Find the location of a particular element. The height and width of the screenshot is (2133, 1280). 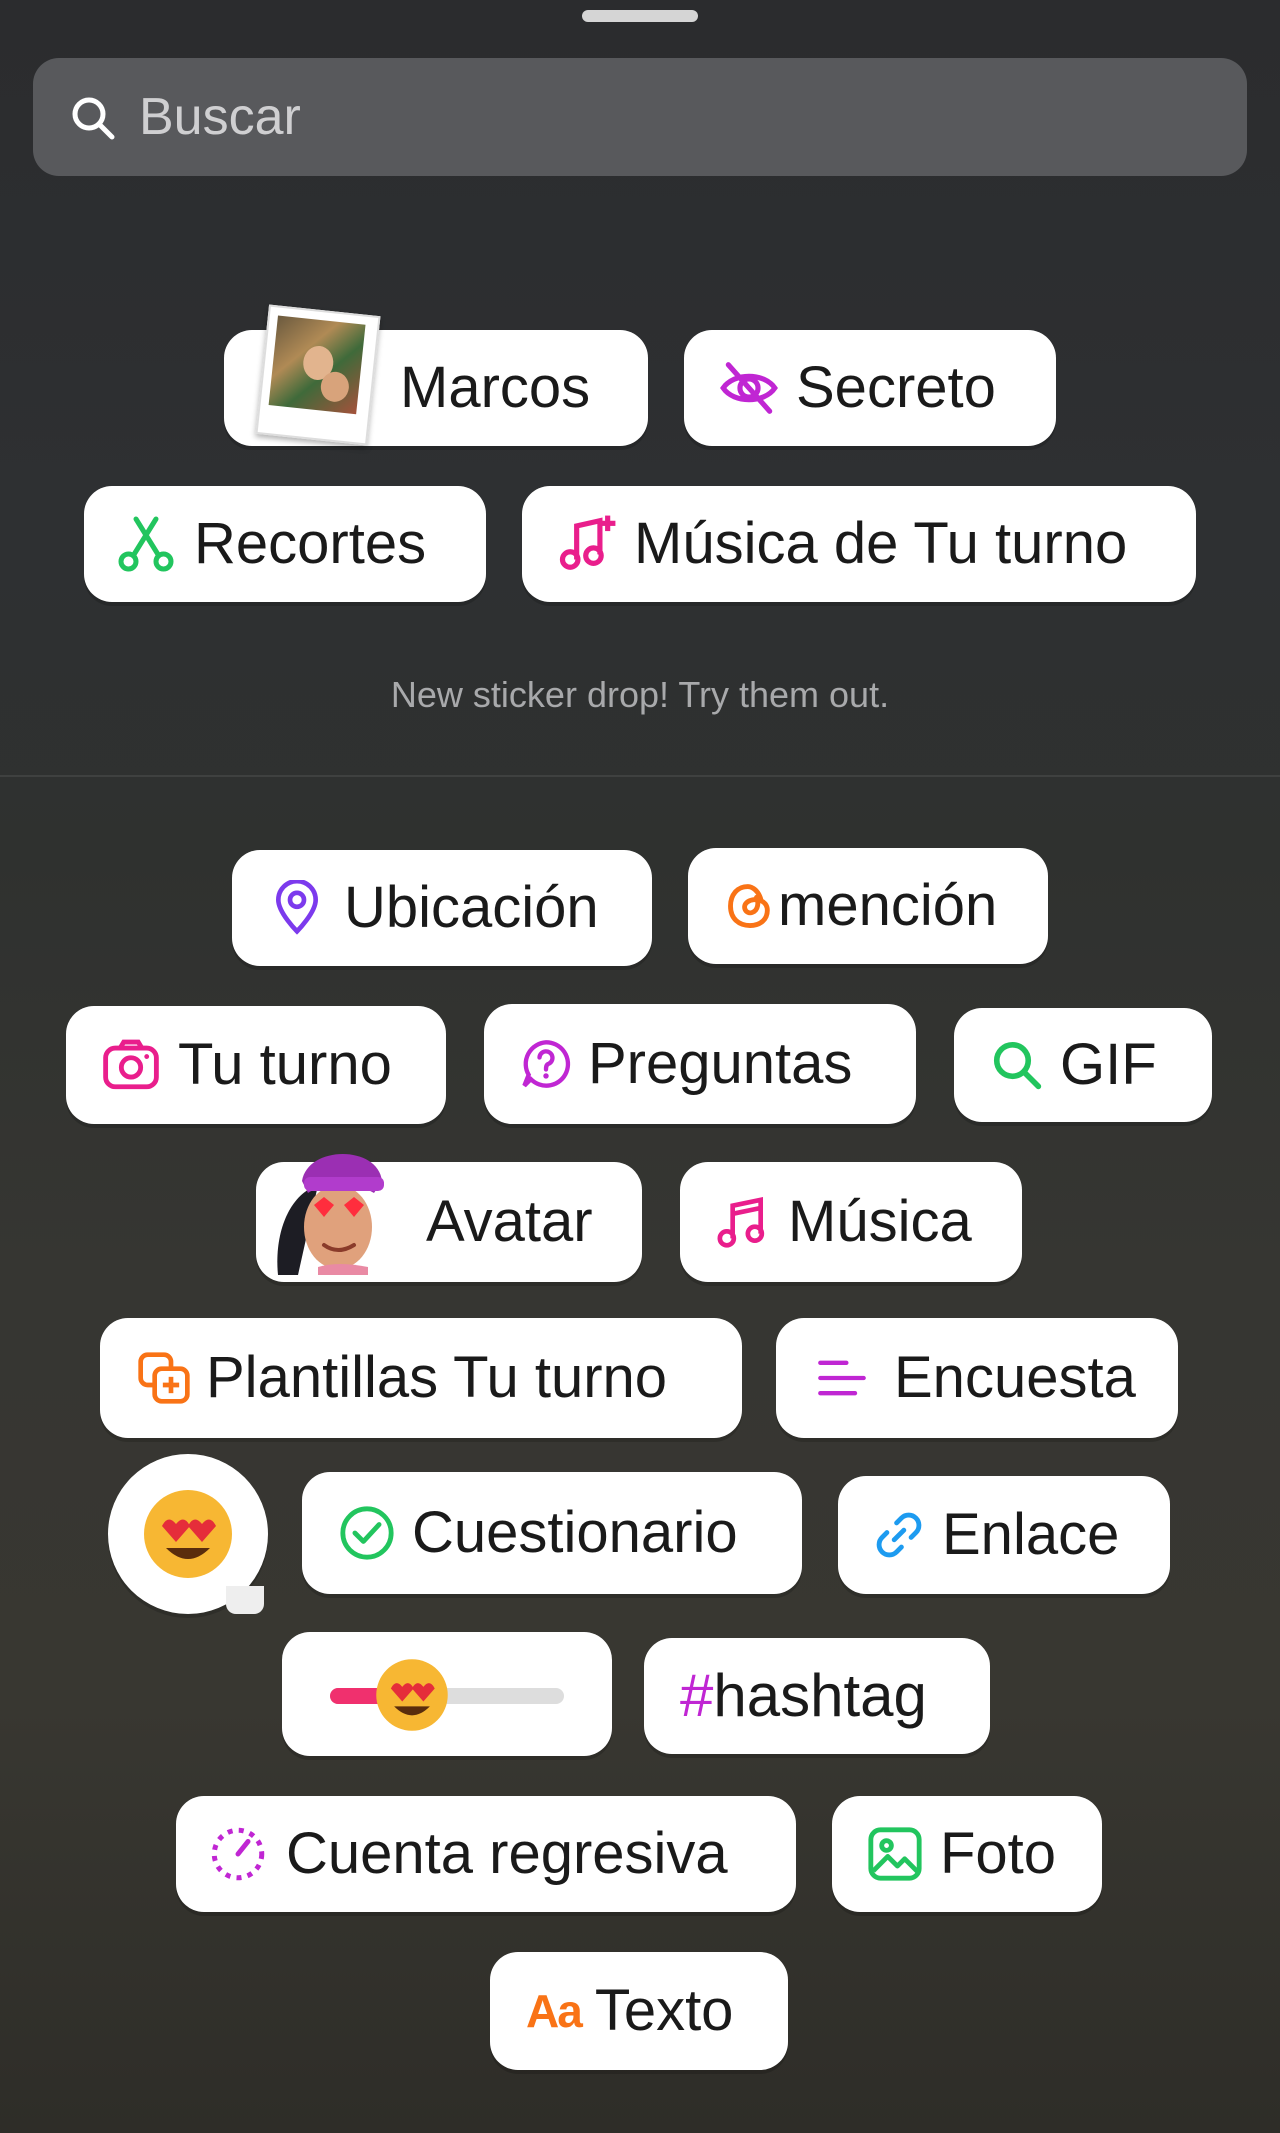

sticker-musica-tu-turno: Música de Tu turno is located at coordinates (859, 544).